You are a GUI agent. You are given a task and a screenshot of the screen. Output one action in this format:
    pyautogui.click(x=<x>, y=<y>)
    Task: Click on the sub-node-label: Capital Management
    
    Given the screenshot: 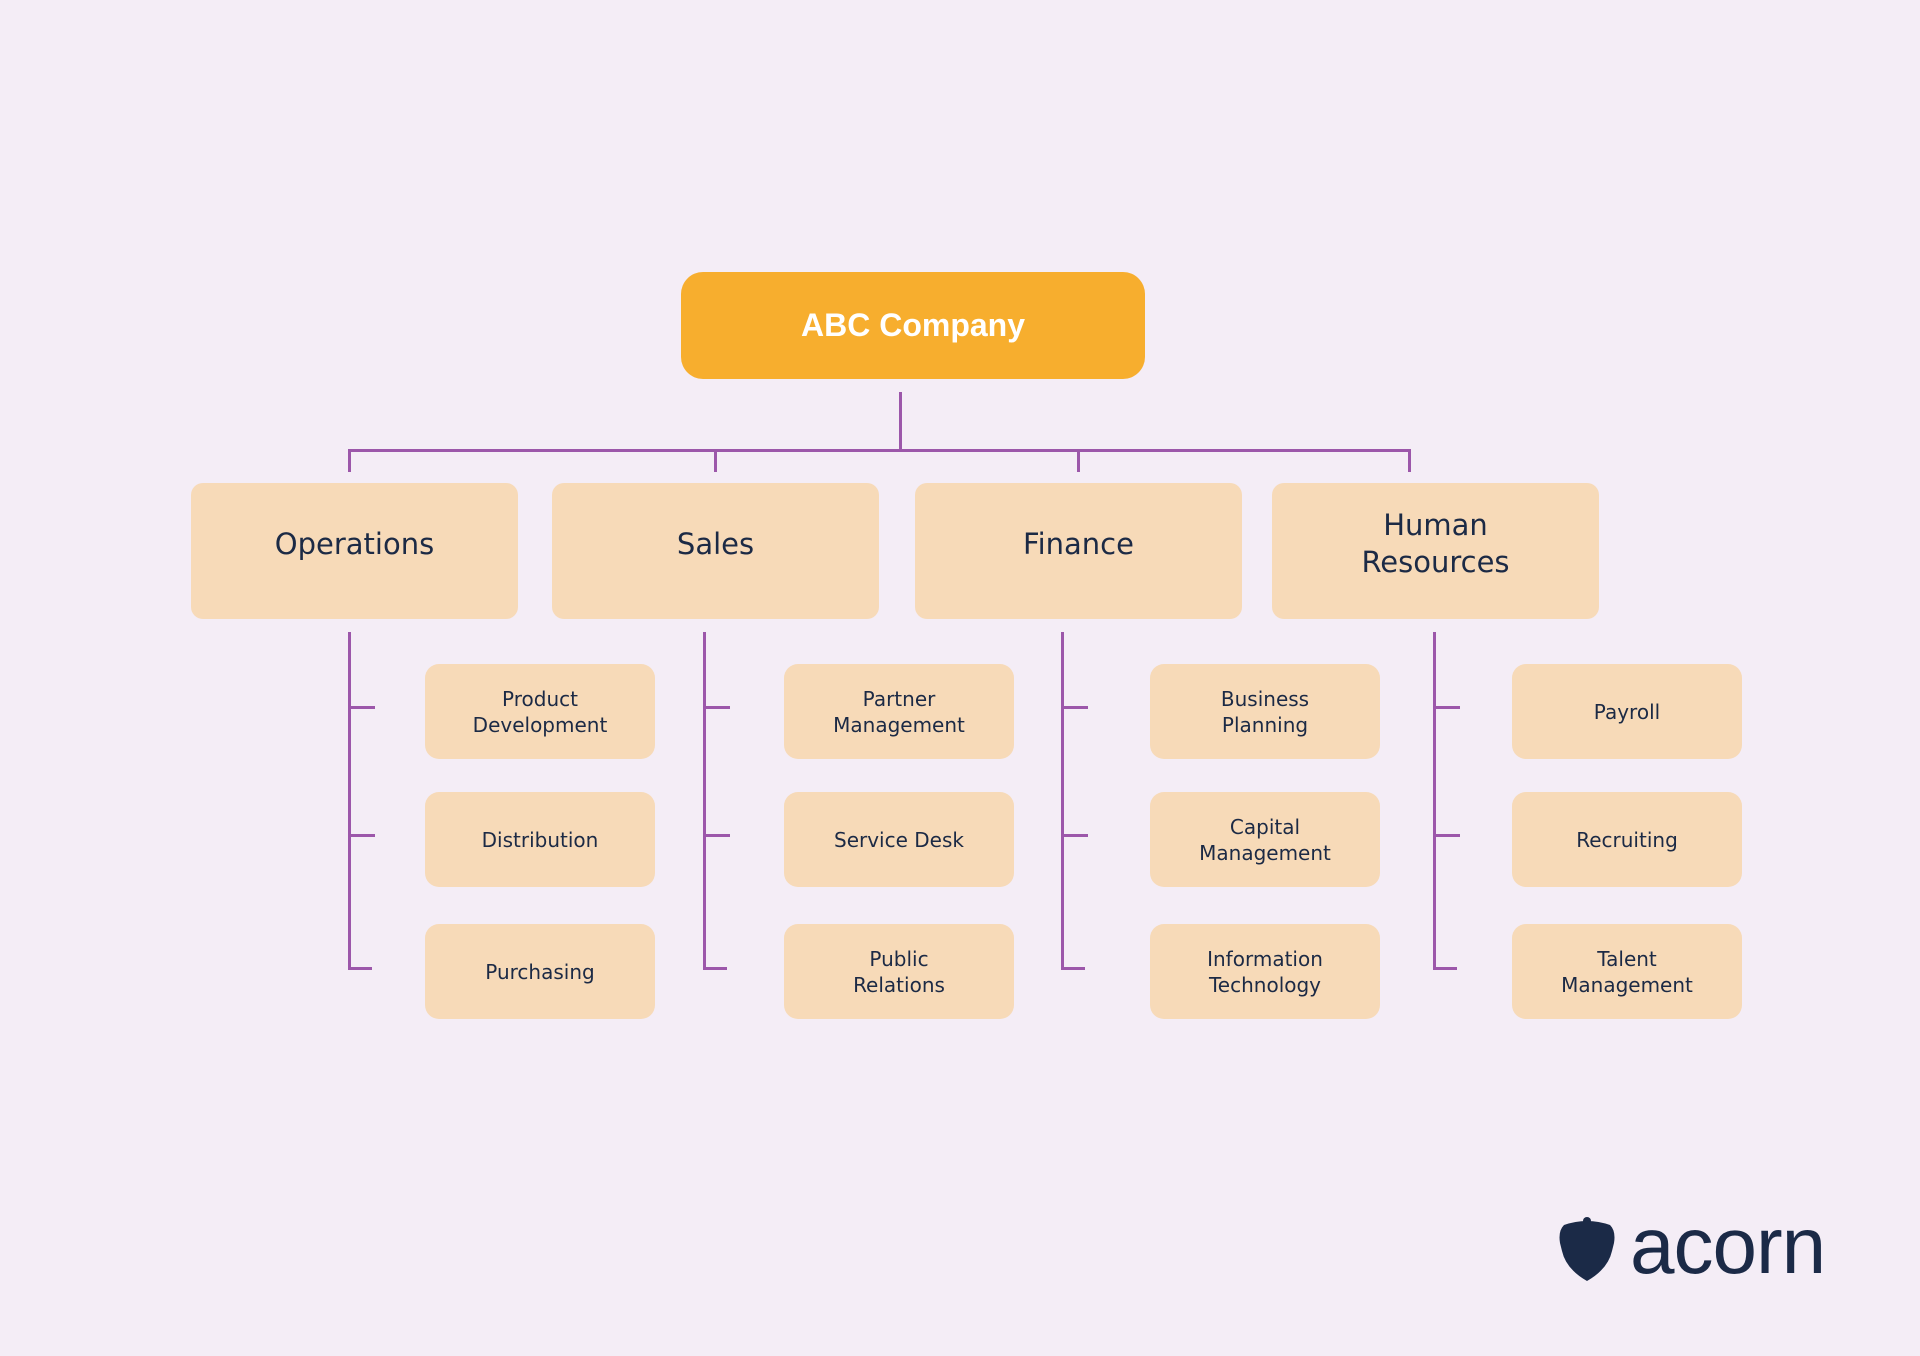 What is the action you would take?
    pyautogui.click(x=1265, y=839)
    